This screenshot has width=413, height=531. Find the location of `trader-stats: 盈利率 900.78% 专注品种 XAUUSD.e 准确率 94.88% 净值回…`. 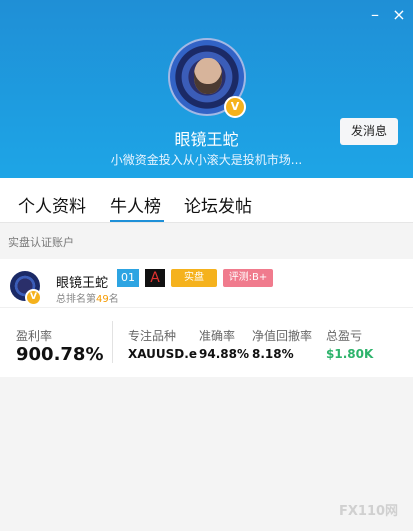

trader-stats: 盈利率 900.78% 专注品种 XAUUSD.e 准确率 94.88% 净值回… is located at coordinates (206, 342).